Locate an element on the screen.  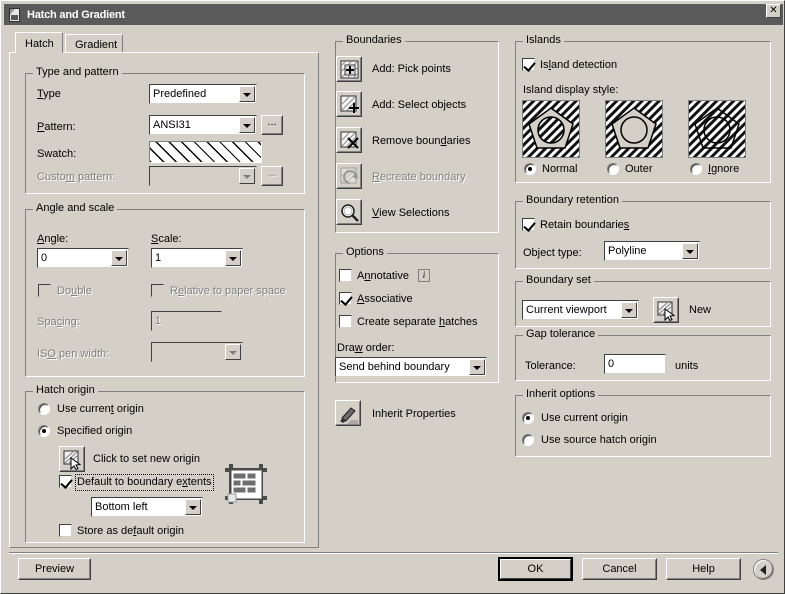
inherit-use-current-origin-label: Use current origin is located at coordinates (584, 418).